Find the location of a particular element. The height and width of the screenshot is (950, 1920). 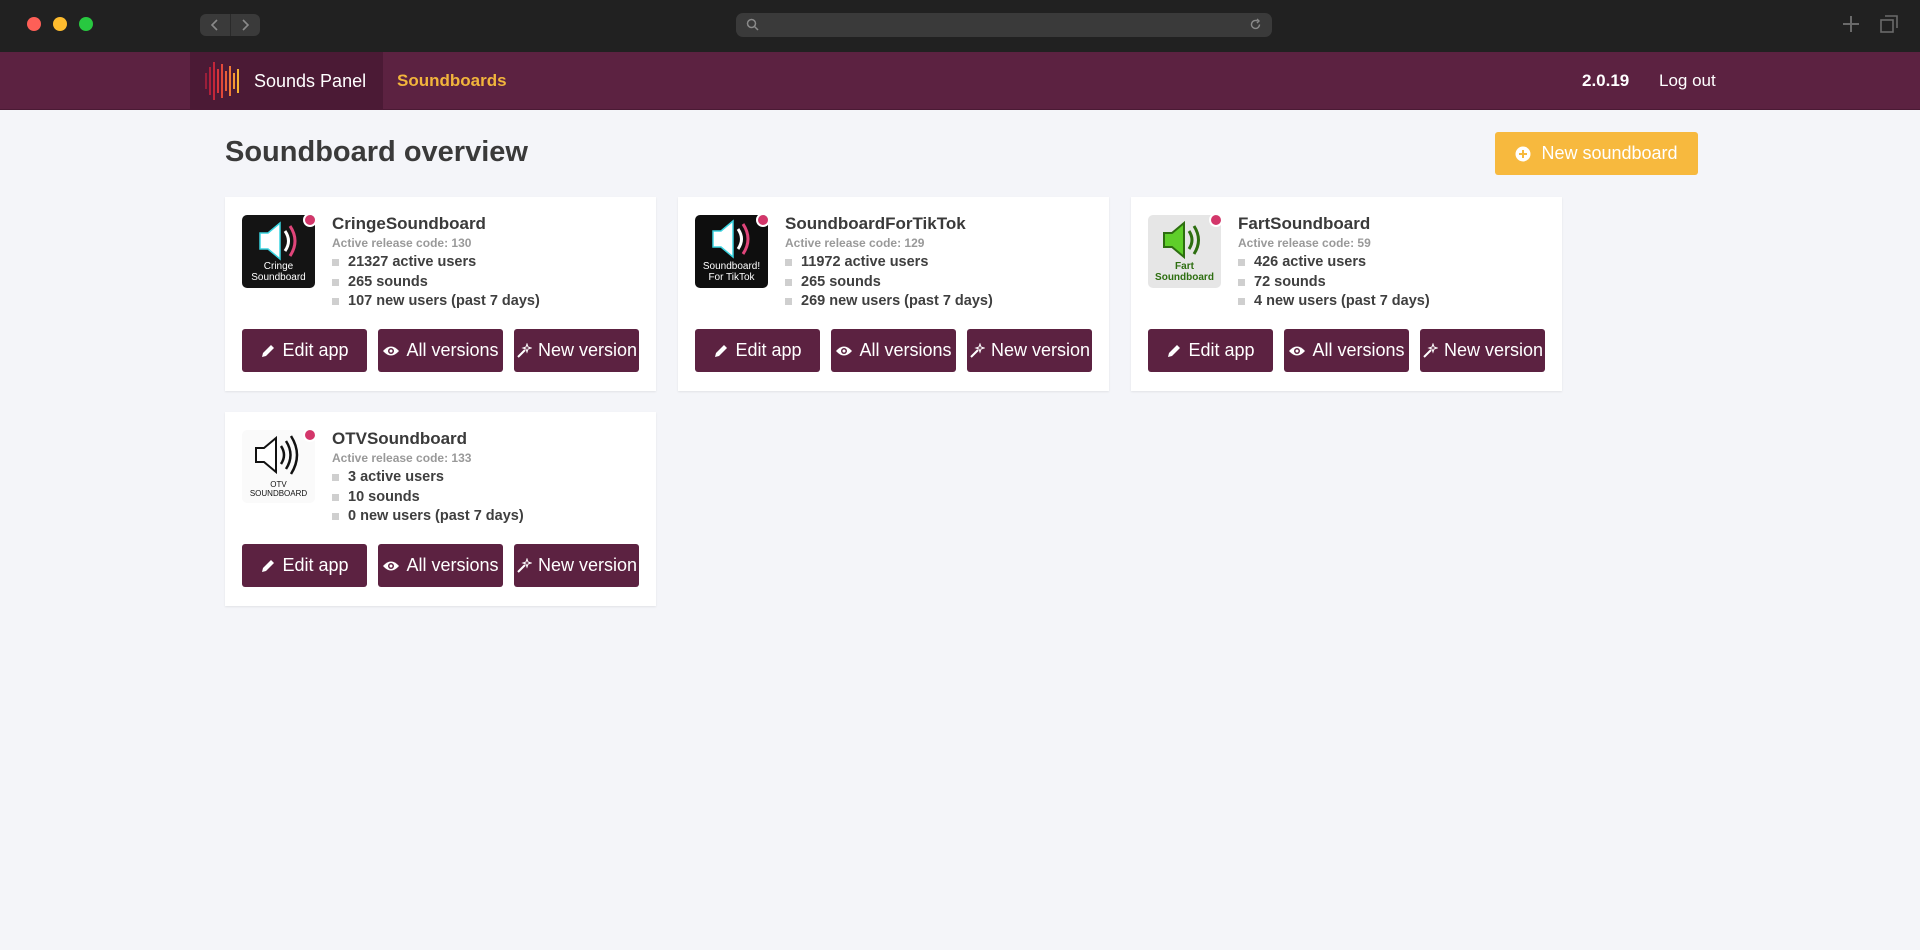

maximize-window-button is located at coordinates (86, 24).